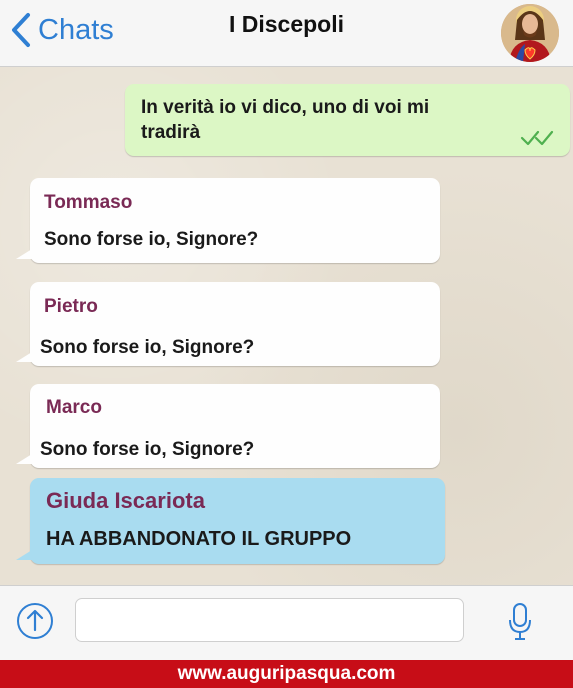 The image size is (573, 688). I want to click on message-input, so click(269, 620).